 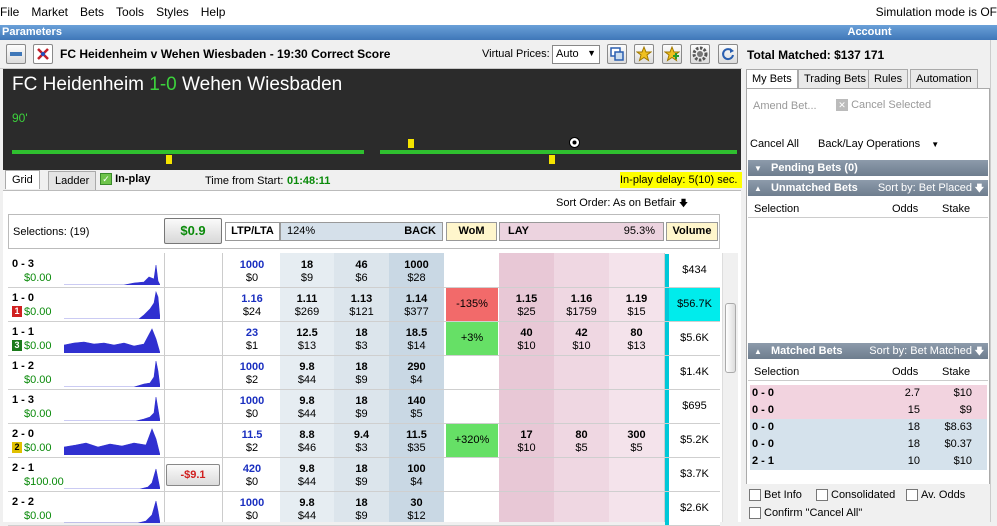 What do you see at coordinates (174, 12) in the screenshot?
I see `menu-styles: Styles` at bounding box center [174, 12].